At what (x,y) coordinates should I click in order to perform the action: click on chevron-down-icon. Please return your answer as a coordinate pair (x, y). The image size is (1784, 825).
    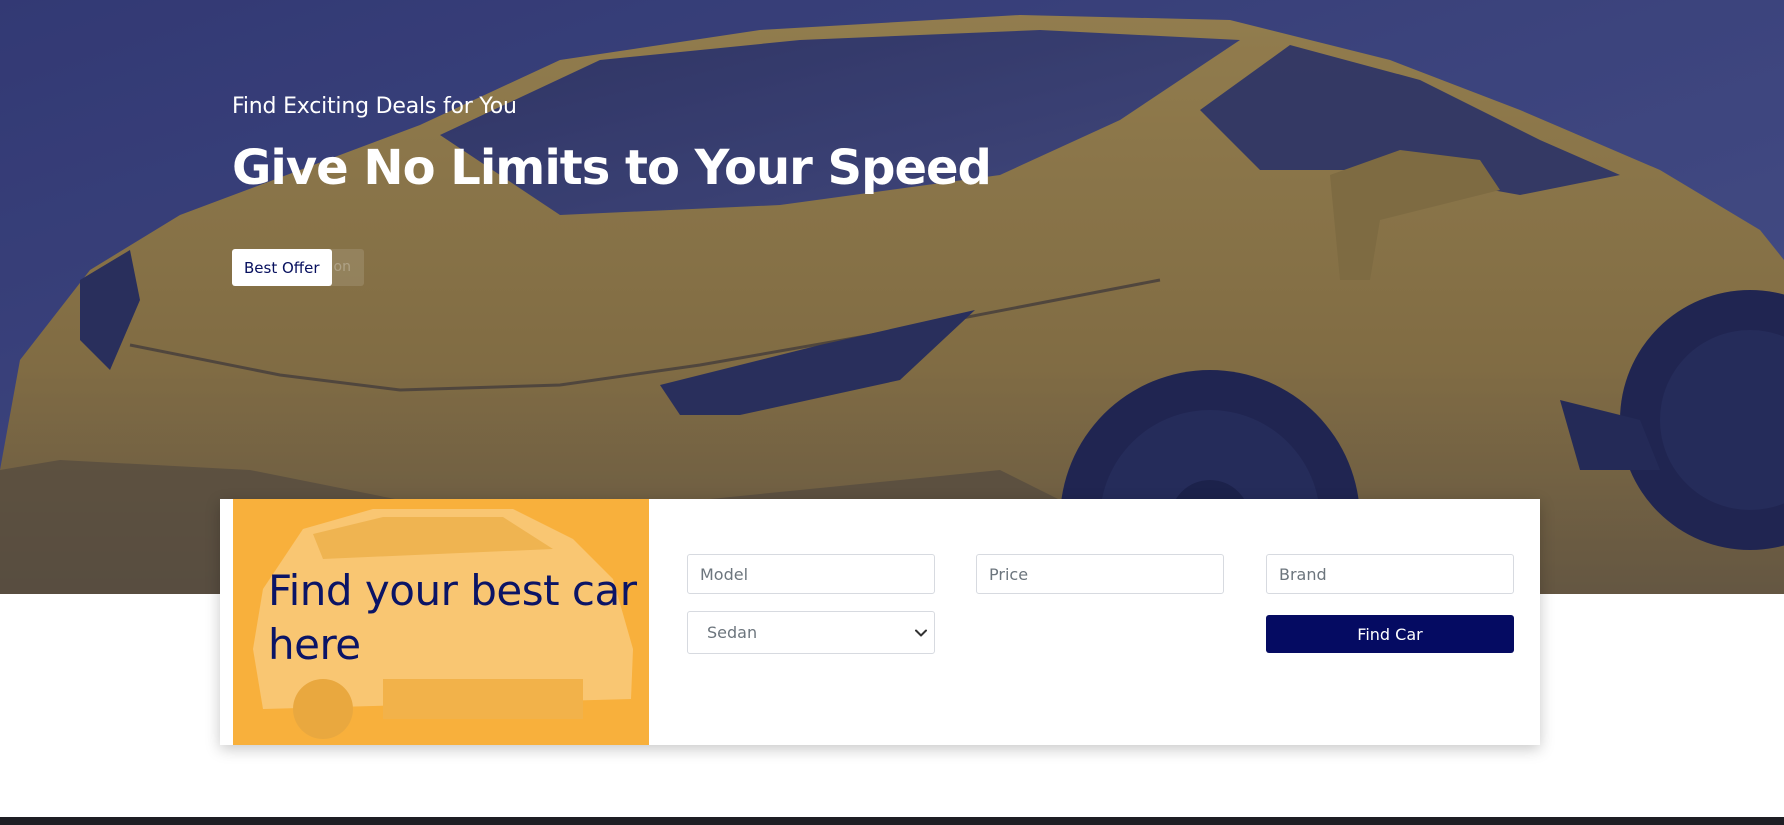
    Looking at the image, I should click on (921, 633).